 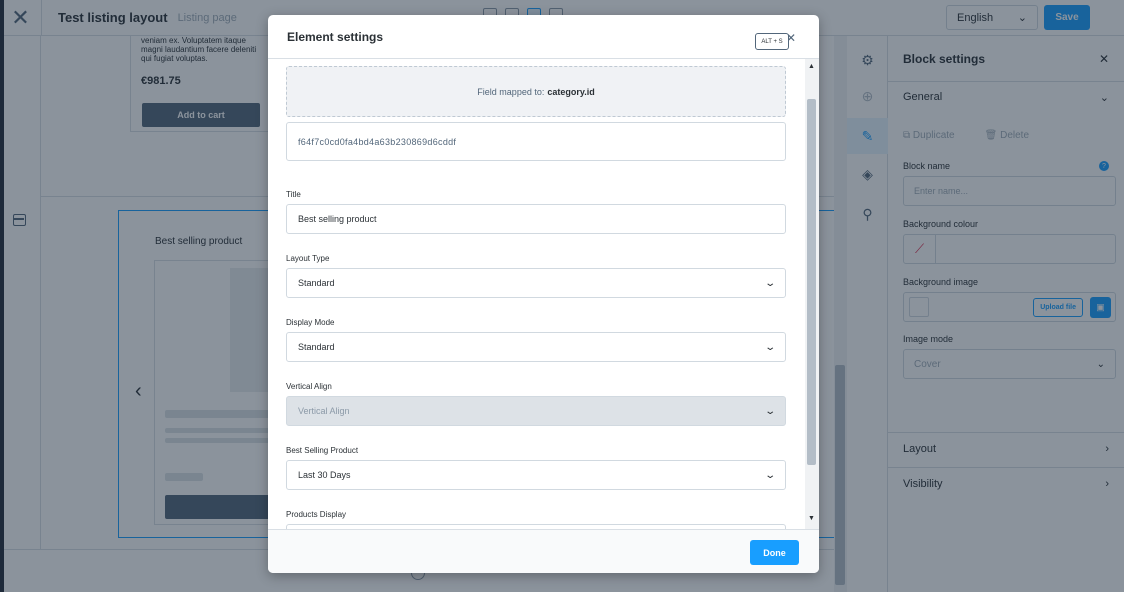 I want to click on layout-type-value: Standard, so click(x=316, y=283).